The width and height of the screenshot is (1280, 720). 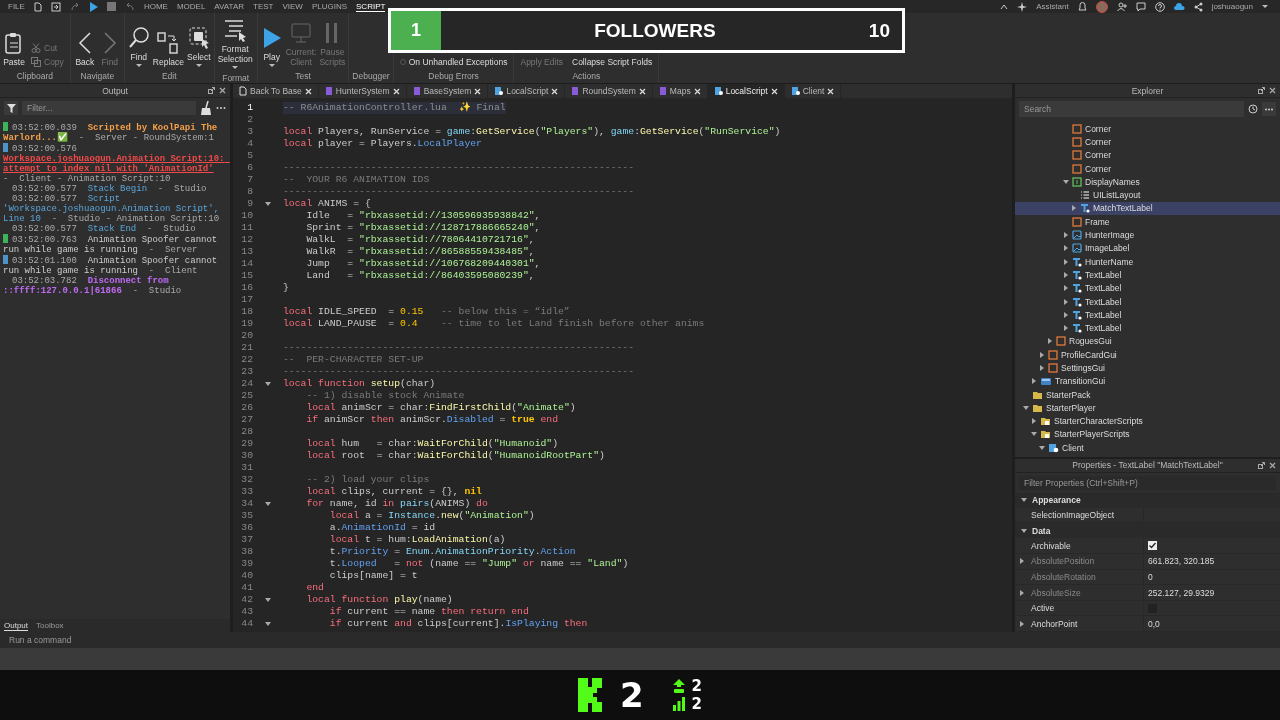 What do you see at coordinates (1147, 421) in the screenshot?
I see `tree-item: StarterCharacterScripts` at bounding box center [1147, 421].